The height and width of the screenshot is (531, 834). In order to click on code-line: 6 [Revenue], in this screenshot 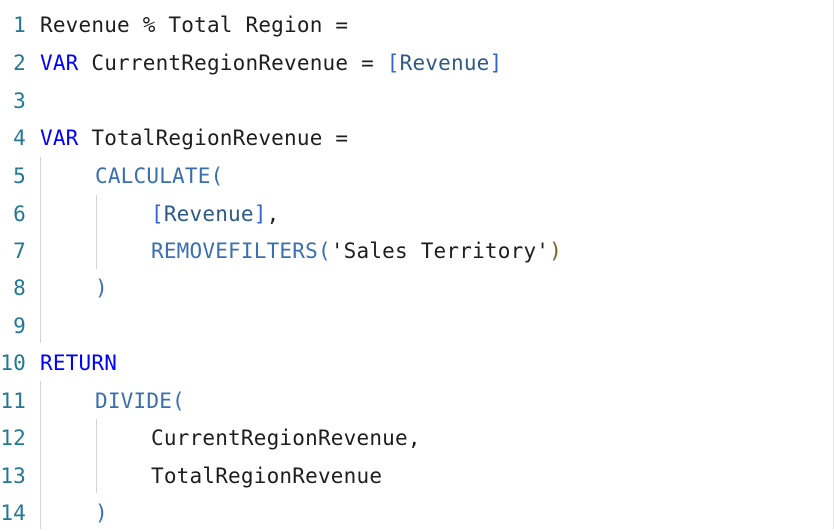, I will do `click(417, 213)`.